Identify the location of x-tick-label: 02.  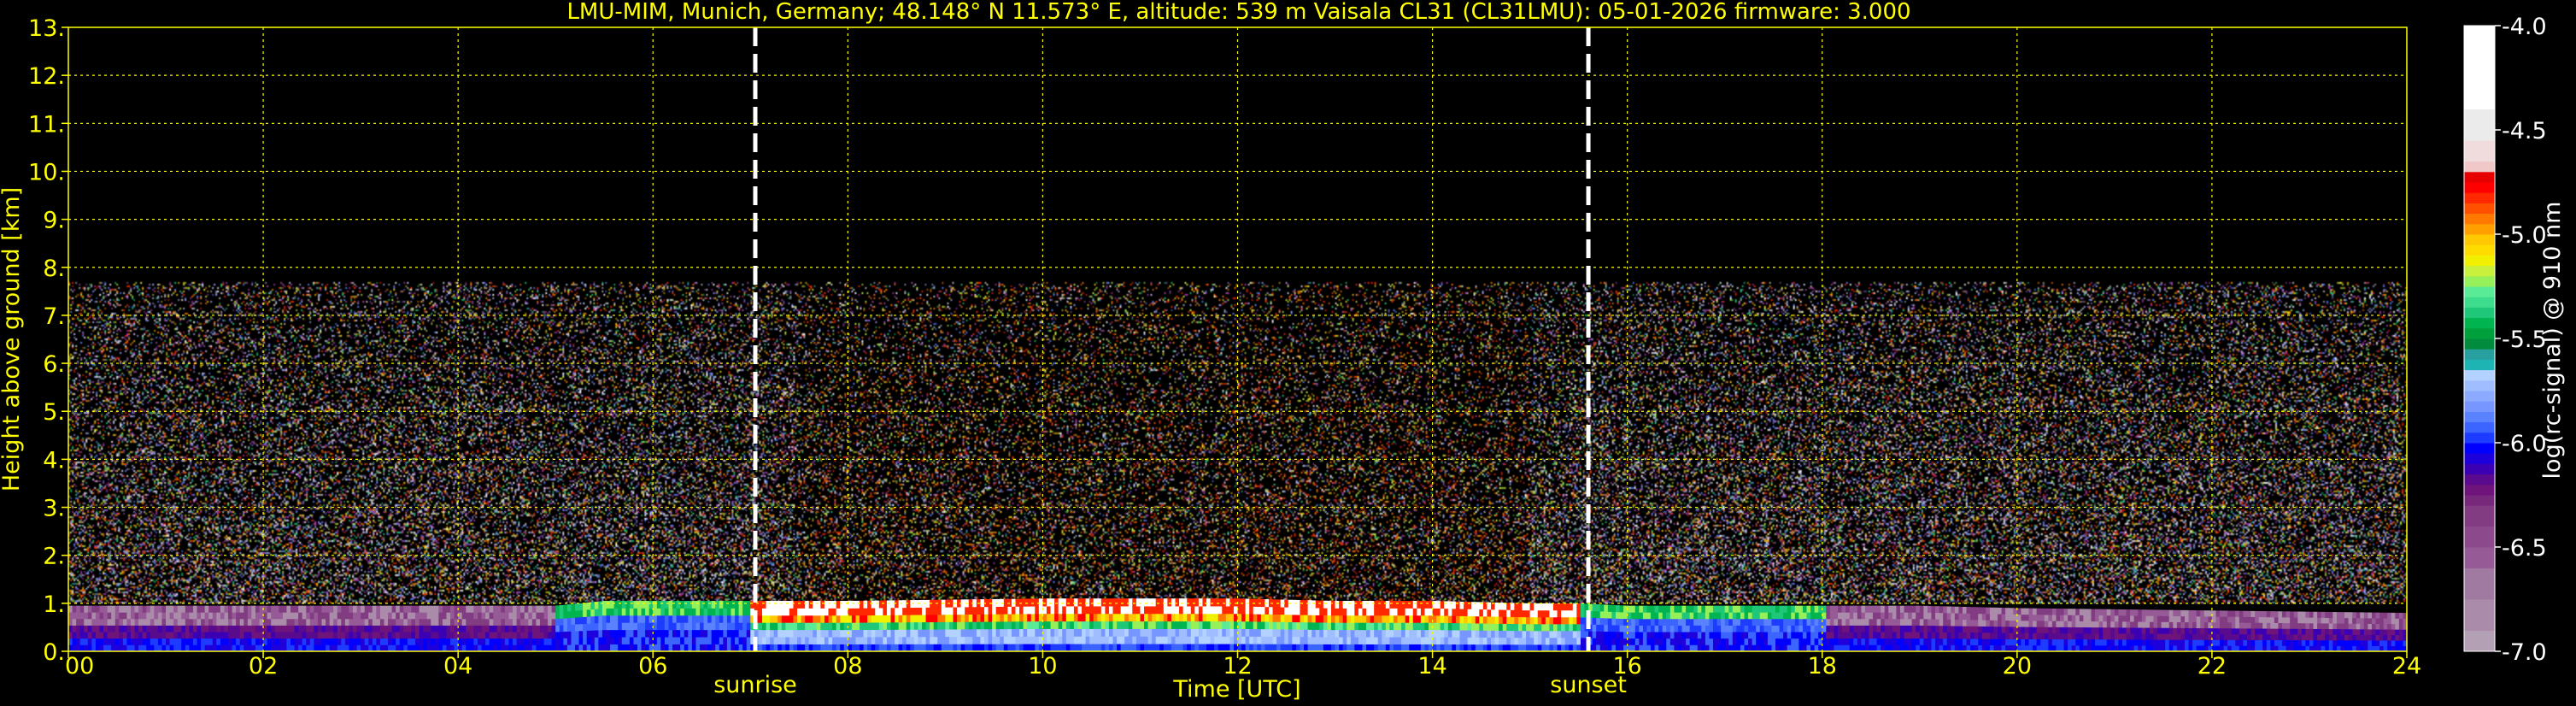
(263, 666).